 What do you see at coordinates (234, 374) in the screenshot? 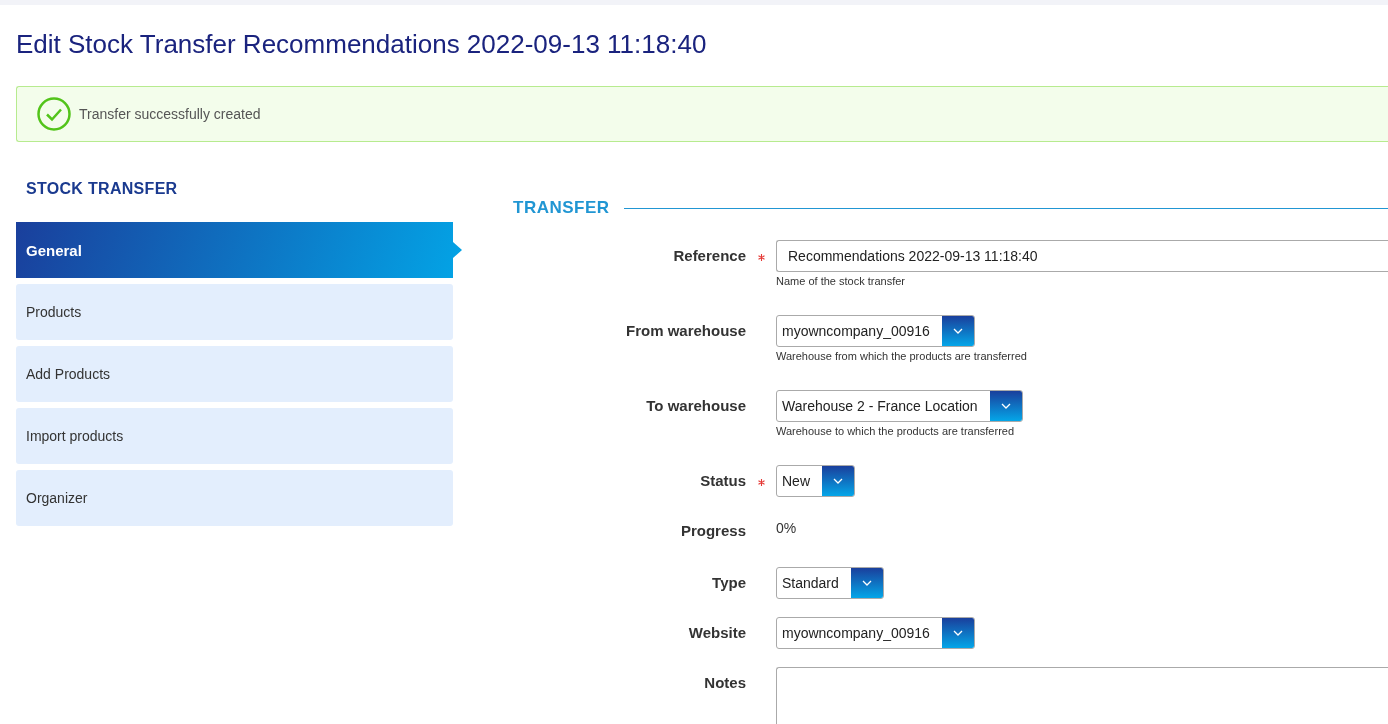
I see `sidebar-tab: Add Products` at bounding box center [234, 374].